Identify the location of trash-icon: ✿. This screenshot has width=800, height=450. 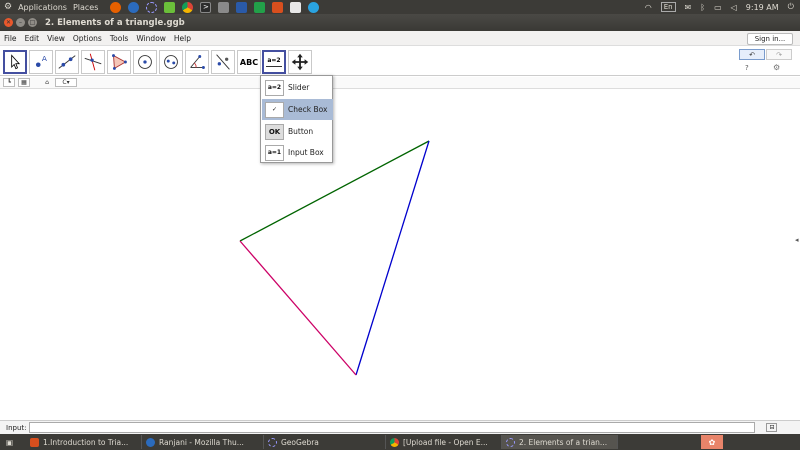
(712, 442).